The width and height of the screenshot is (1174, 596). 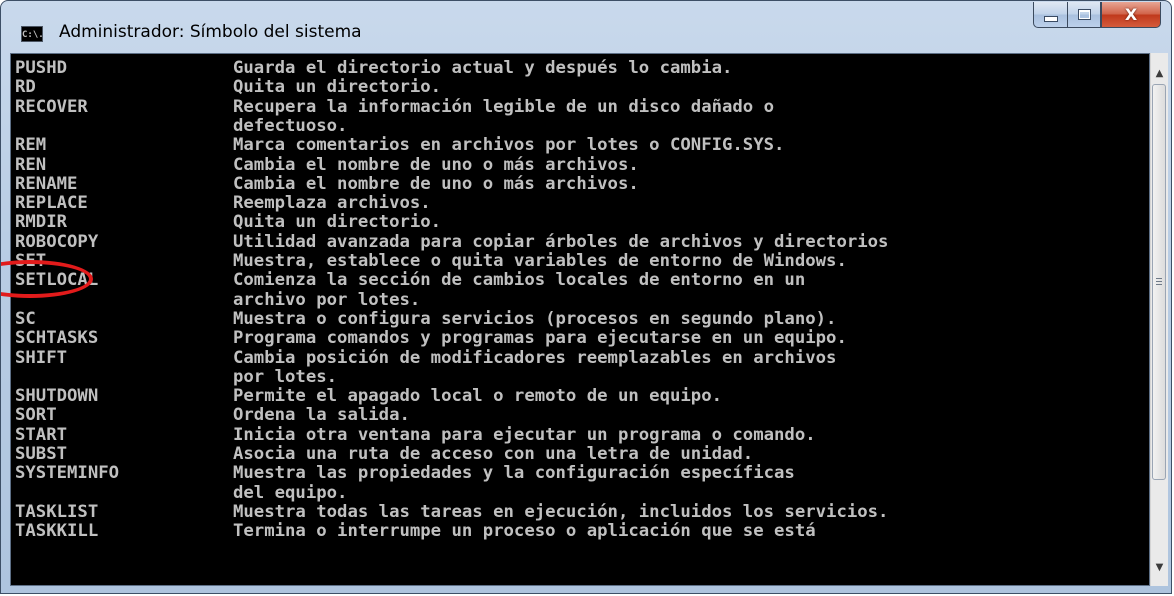 I want to click on cmd-app-icon: C:\., so click(x=32, y=34).